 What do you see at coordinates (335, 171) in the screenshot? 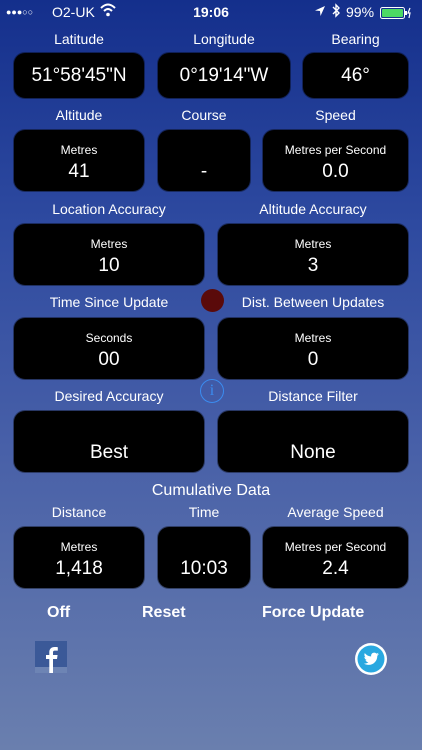
I see `speed-value: 0.0` at bounding box center [335, 171].